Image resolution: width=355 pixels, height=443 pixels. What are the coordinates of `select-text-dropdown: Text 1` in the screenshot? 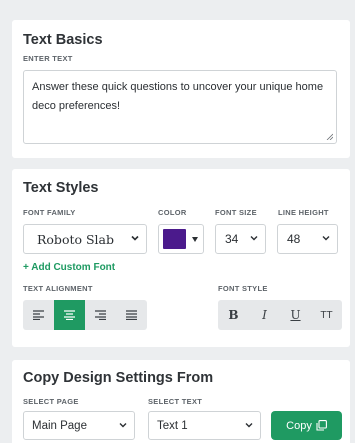 It's located at (204, 425).